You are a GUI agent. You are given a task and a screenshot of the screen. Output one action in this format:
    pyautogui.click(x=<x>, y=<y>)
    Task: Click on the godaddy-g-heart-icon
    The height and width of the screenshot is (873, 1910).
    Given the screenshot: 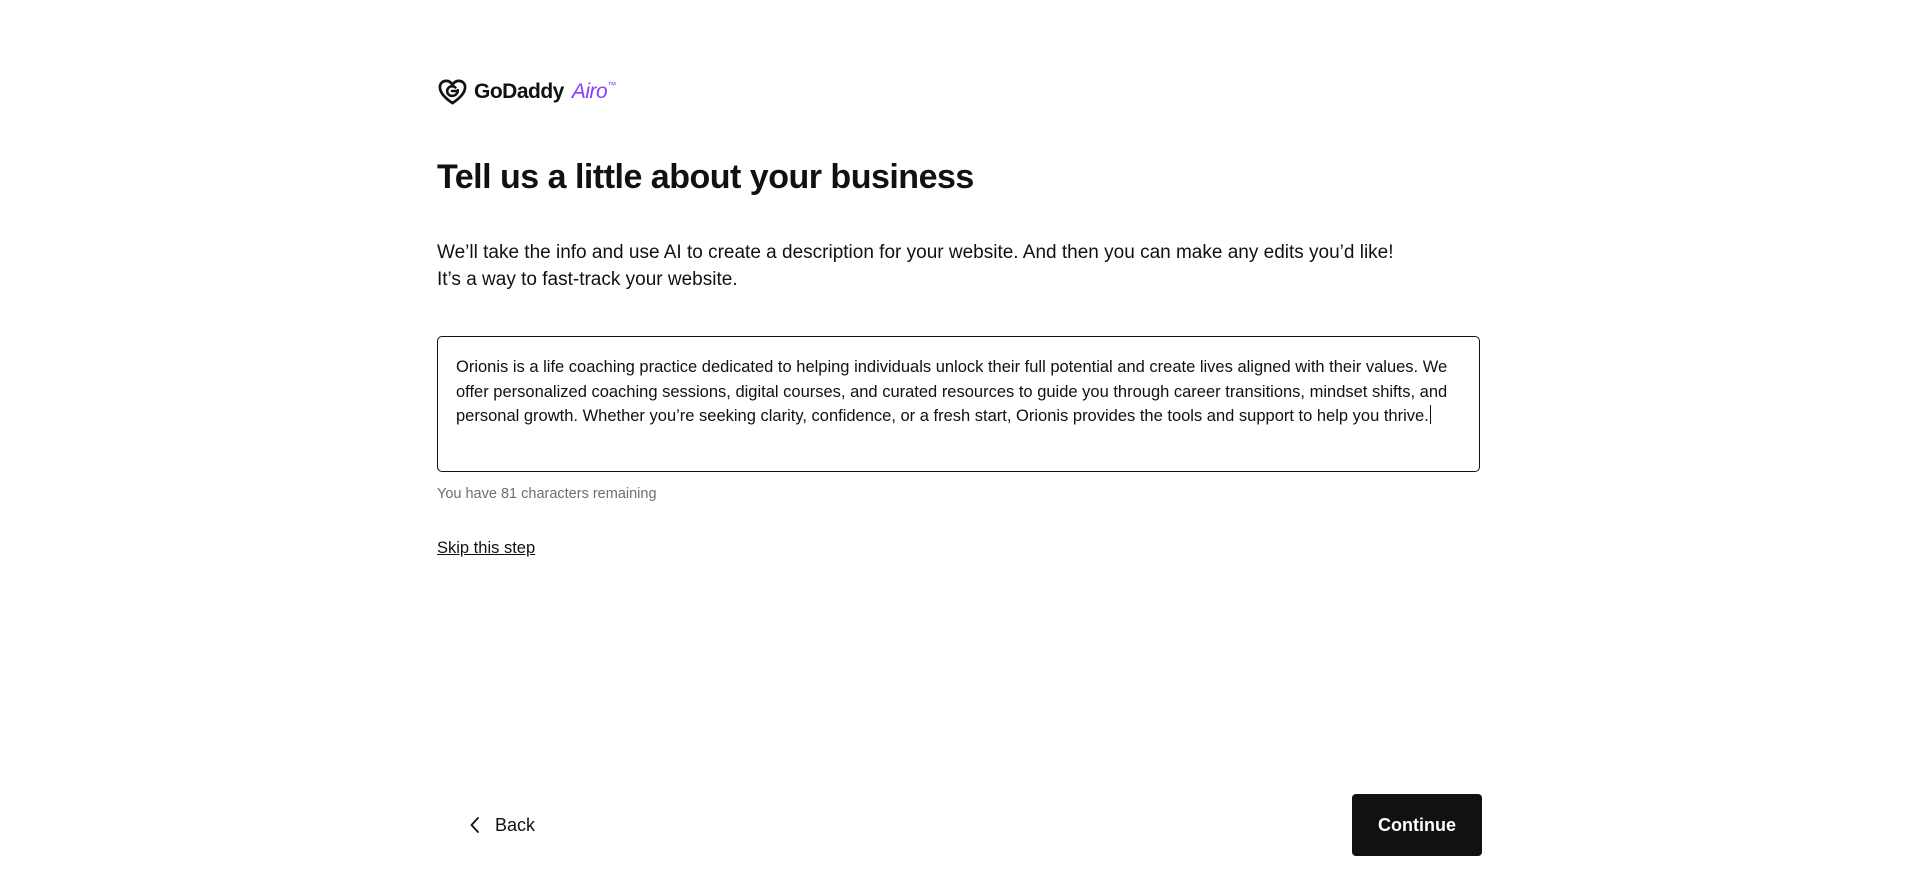 What is the action you would take?
    pyautogui.click(x=452, y=92)
    